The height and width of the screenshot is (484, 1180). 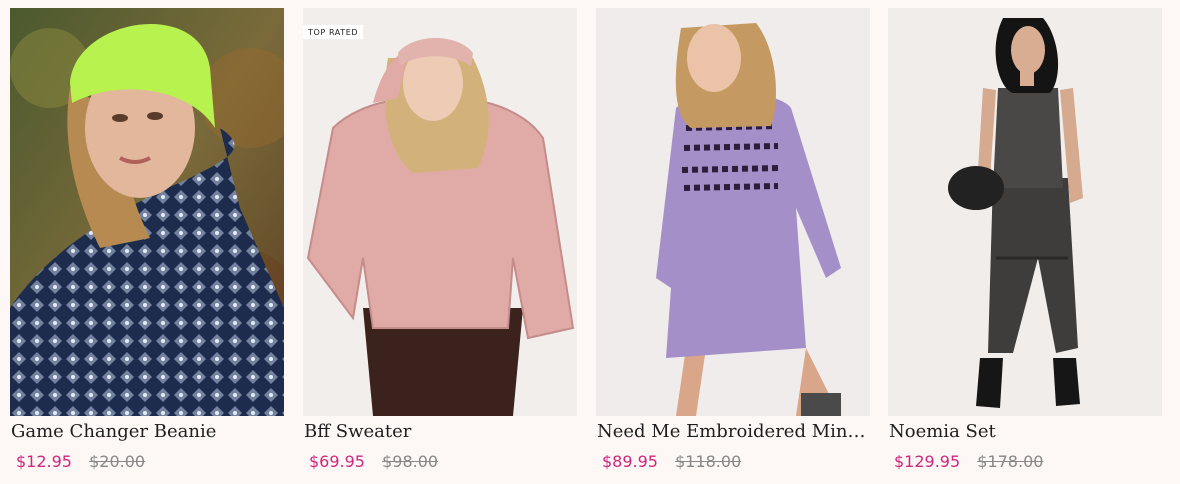 What do you see at coordinates (147, 461) in the screenshot?
I see `price-row: $12.95 $20.00` at bounding box center [147, 461].